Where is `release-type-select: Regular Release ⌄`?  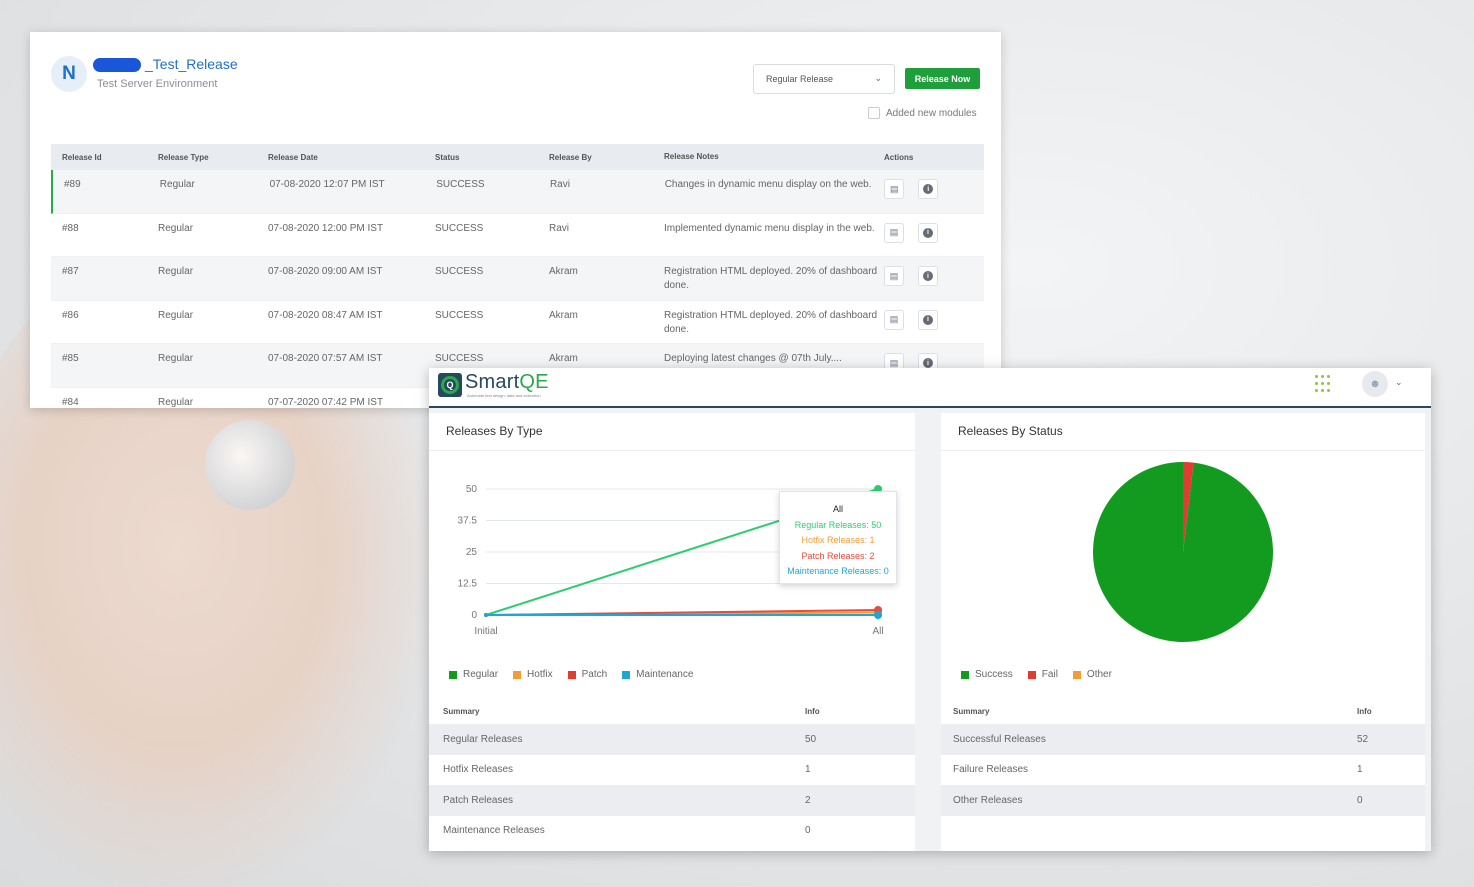
release-type-select: Regular Release ⌄ is located at coordinates (824, 79).